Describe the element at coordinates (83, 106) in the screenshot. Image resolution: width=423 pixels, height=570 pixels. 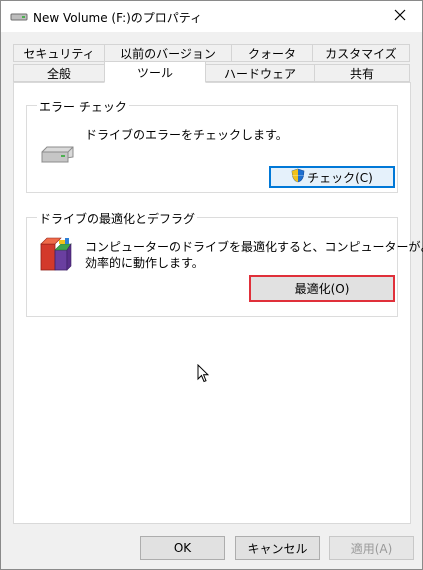
I see `error-check-group-label: エラー チェック` at that location.